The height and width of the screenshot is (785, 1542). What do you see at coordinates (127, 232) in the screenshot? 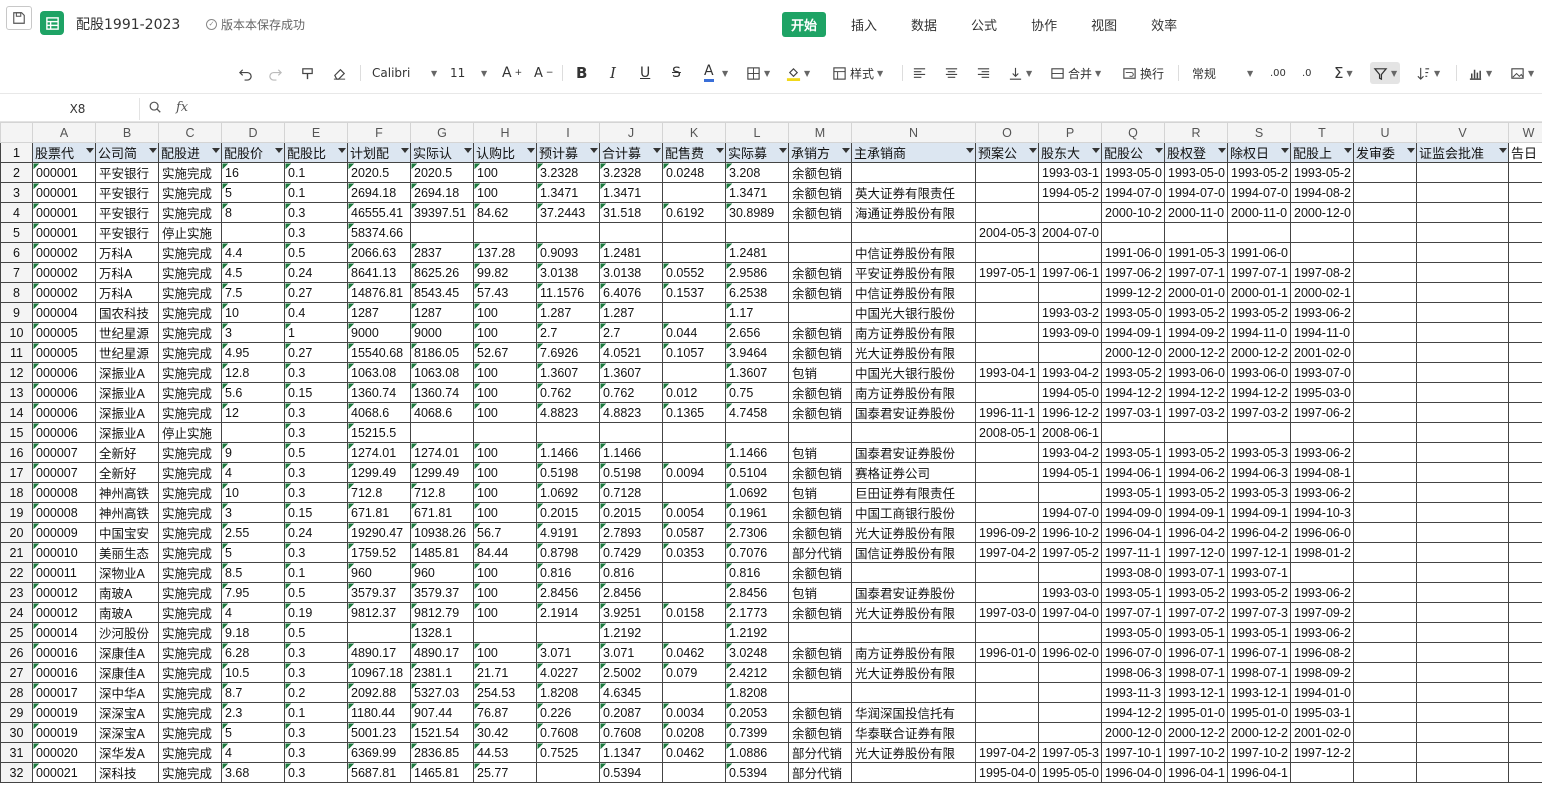
I see `cell: 平安银行` at bounding box center [127, 232].